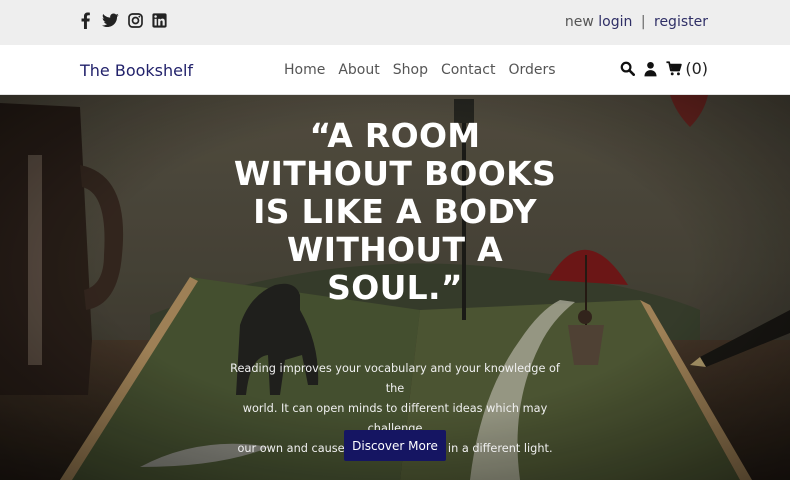 The height and width of the screenshot is (480, 790). I want to click on cart-icon, so click(674, 68).